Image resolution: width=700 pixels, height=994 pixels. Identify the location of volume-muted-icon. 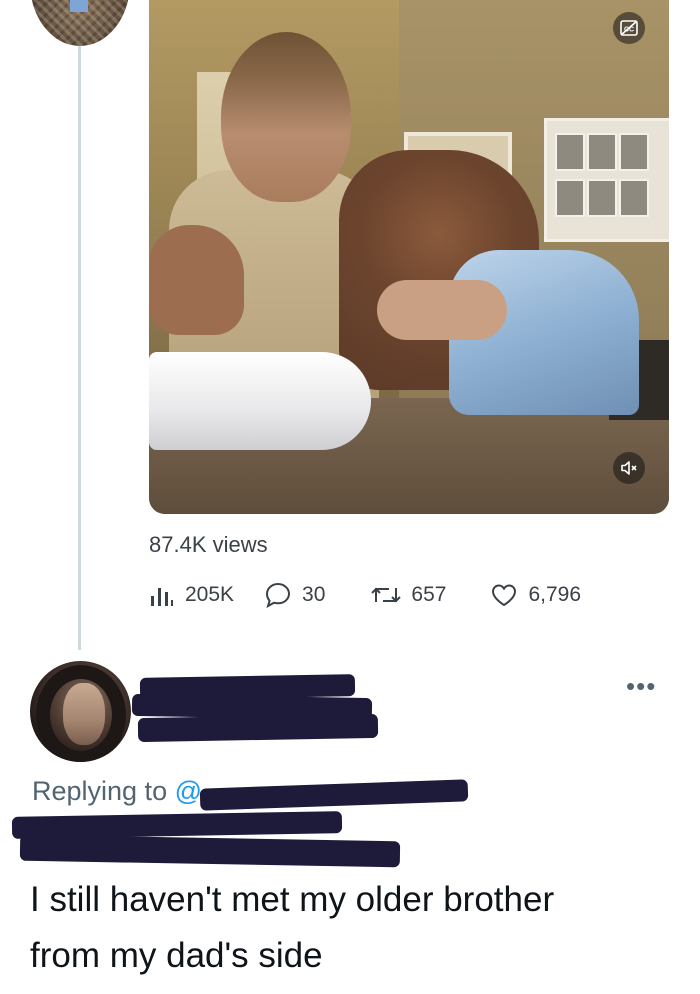
(629, 468).